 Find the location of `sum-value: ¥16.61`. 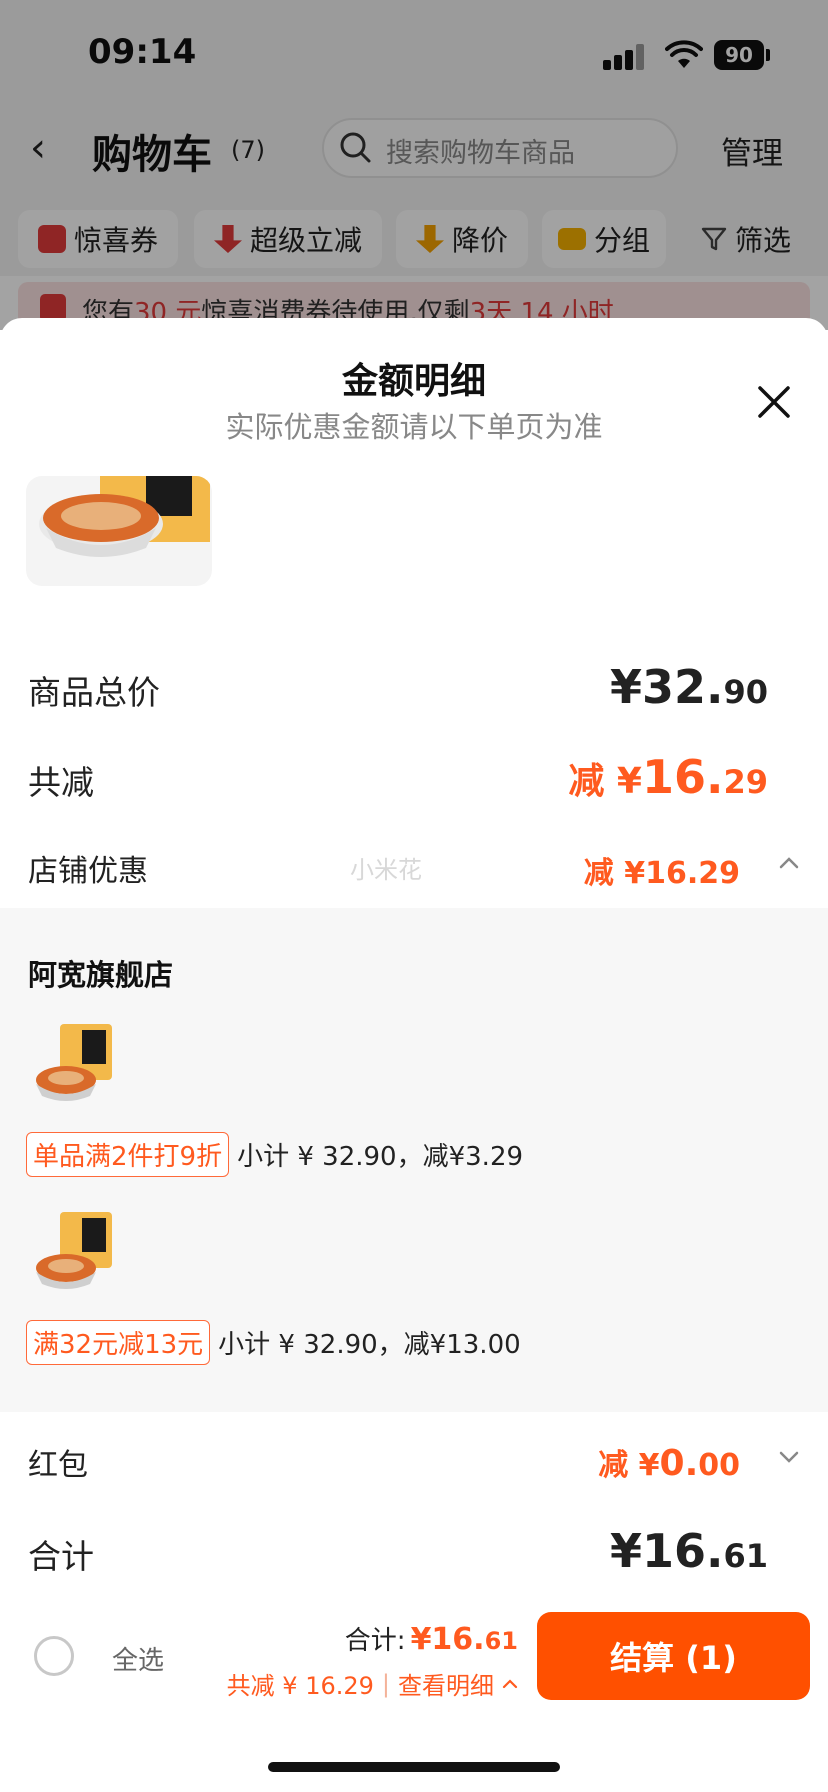

sum-value: ¥16.61 is located at coordinates (688, 1551).